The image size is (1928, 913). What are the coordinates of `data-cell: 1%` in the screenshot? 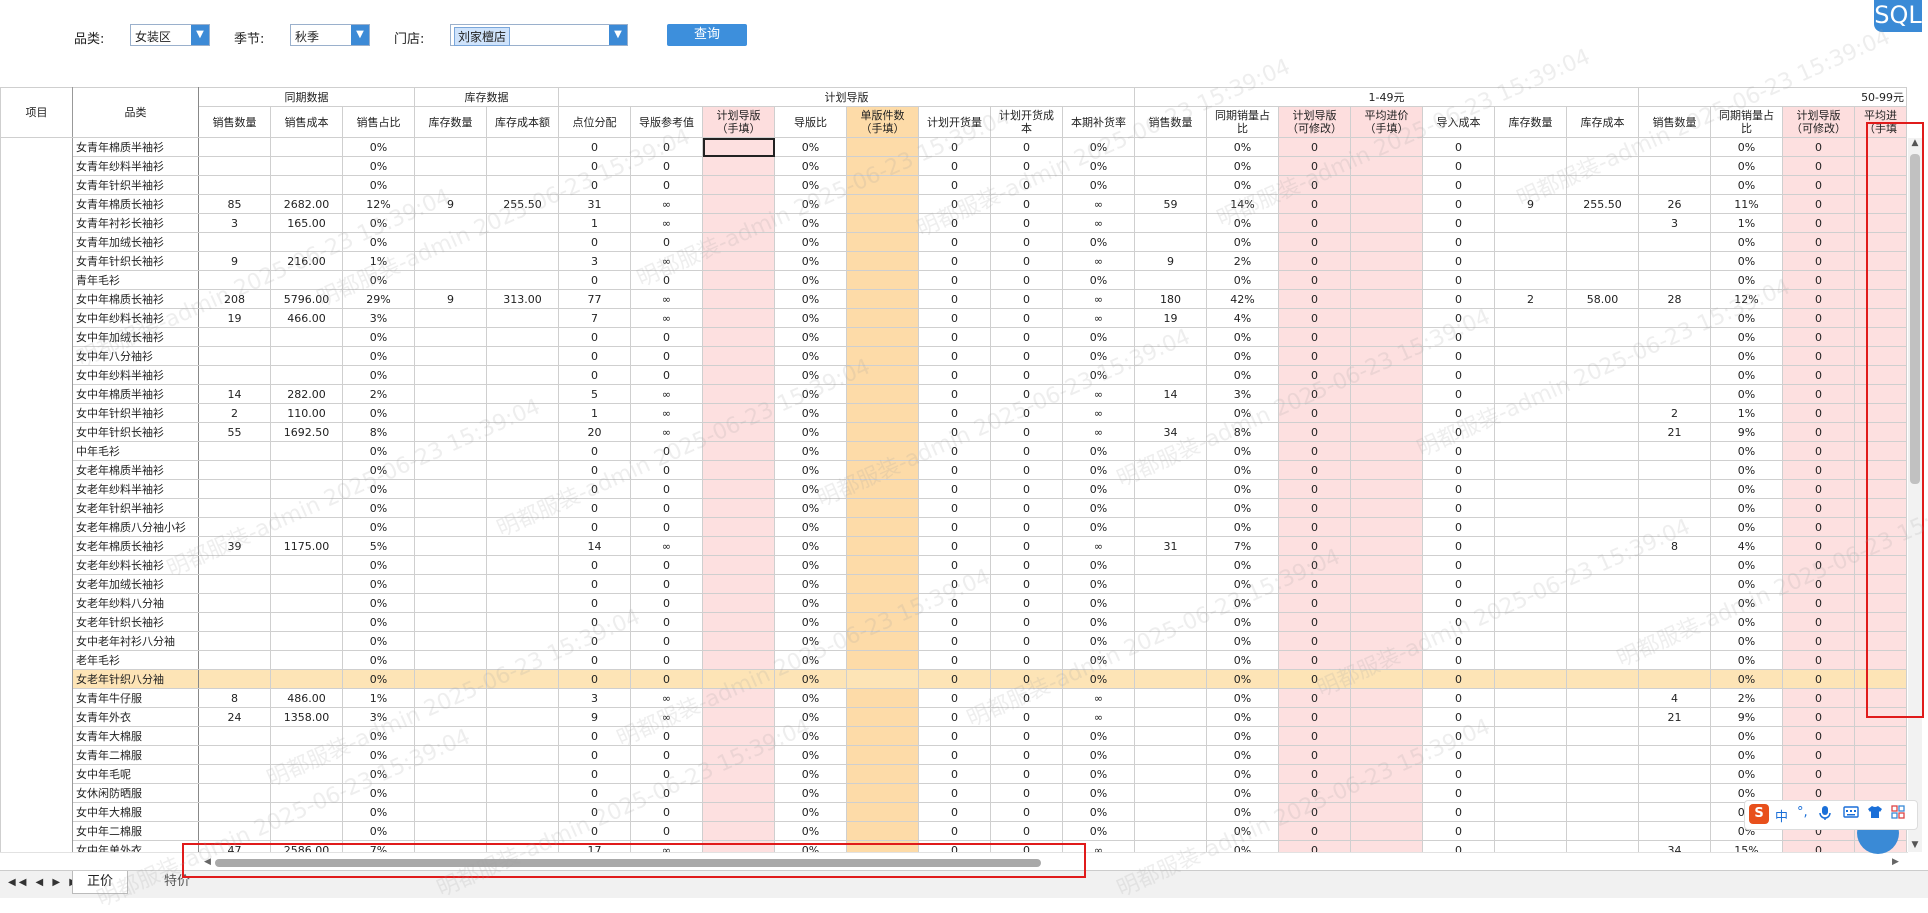 It's located at (1746, 413).